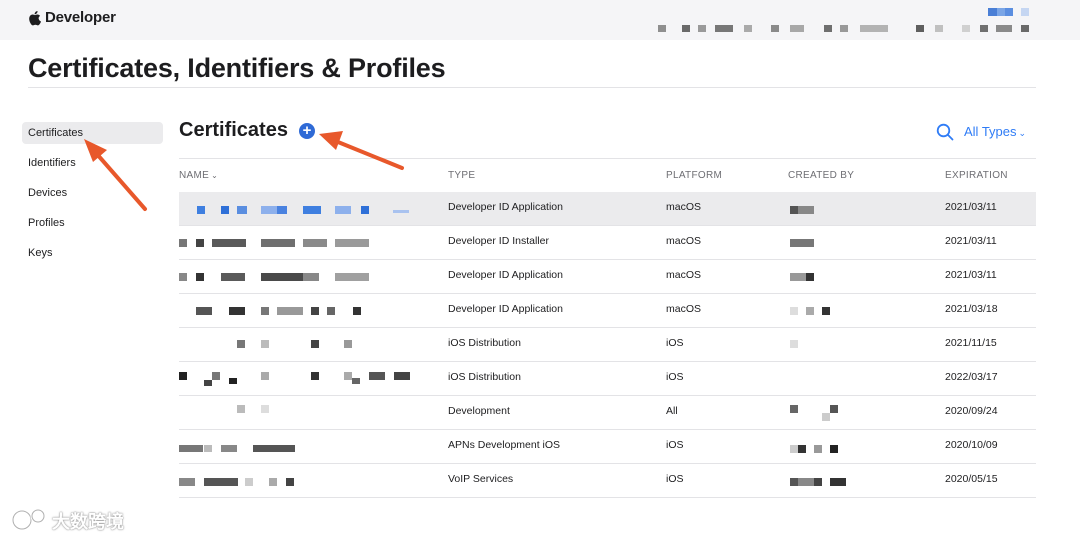  I want to click on watermark-text: 大数跨境, so click(88, 522).